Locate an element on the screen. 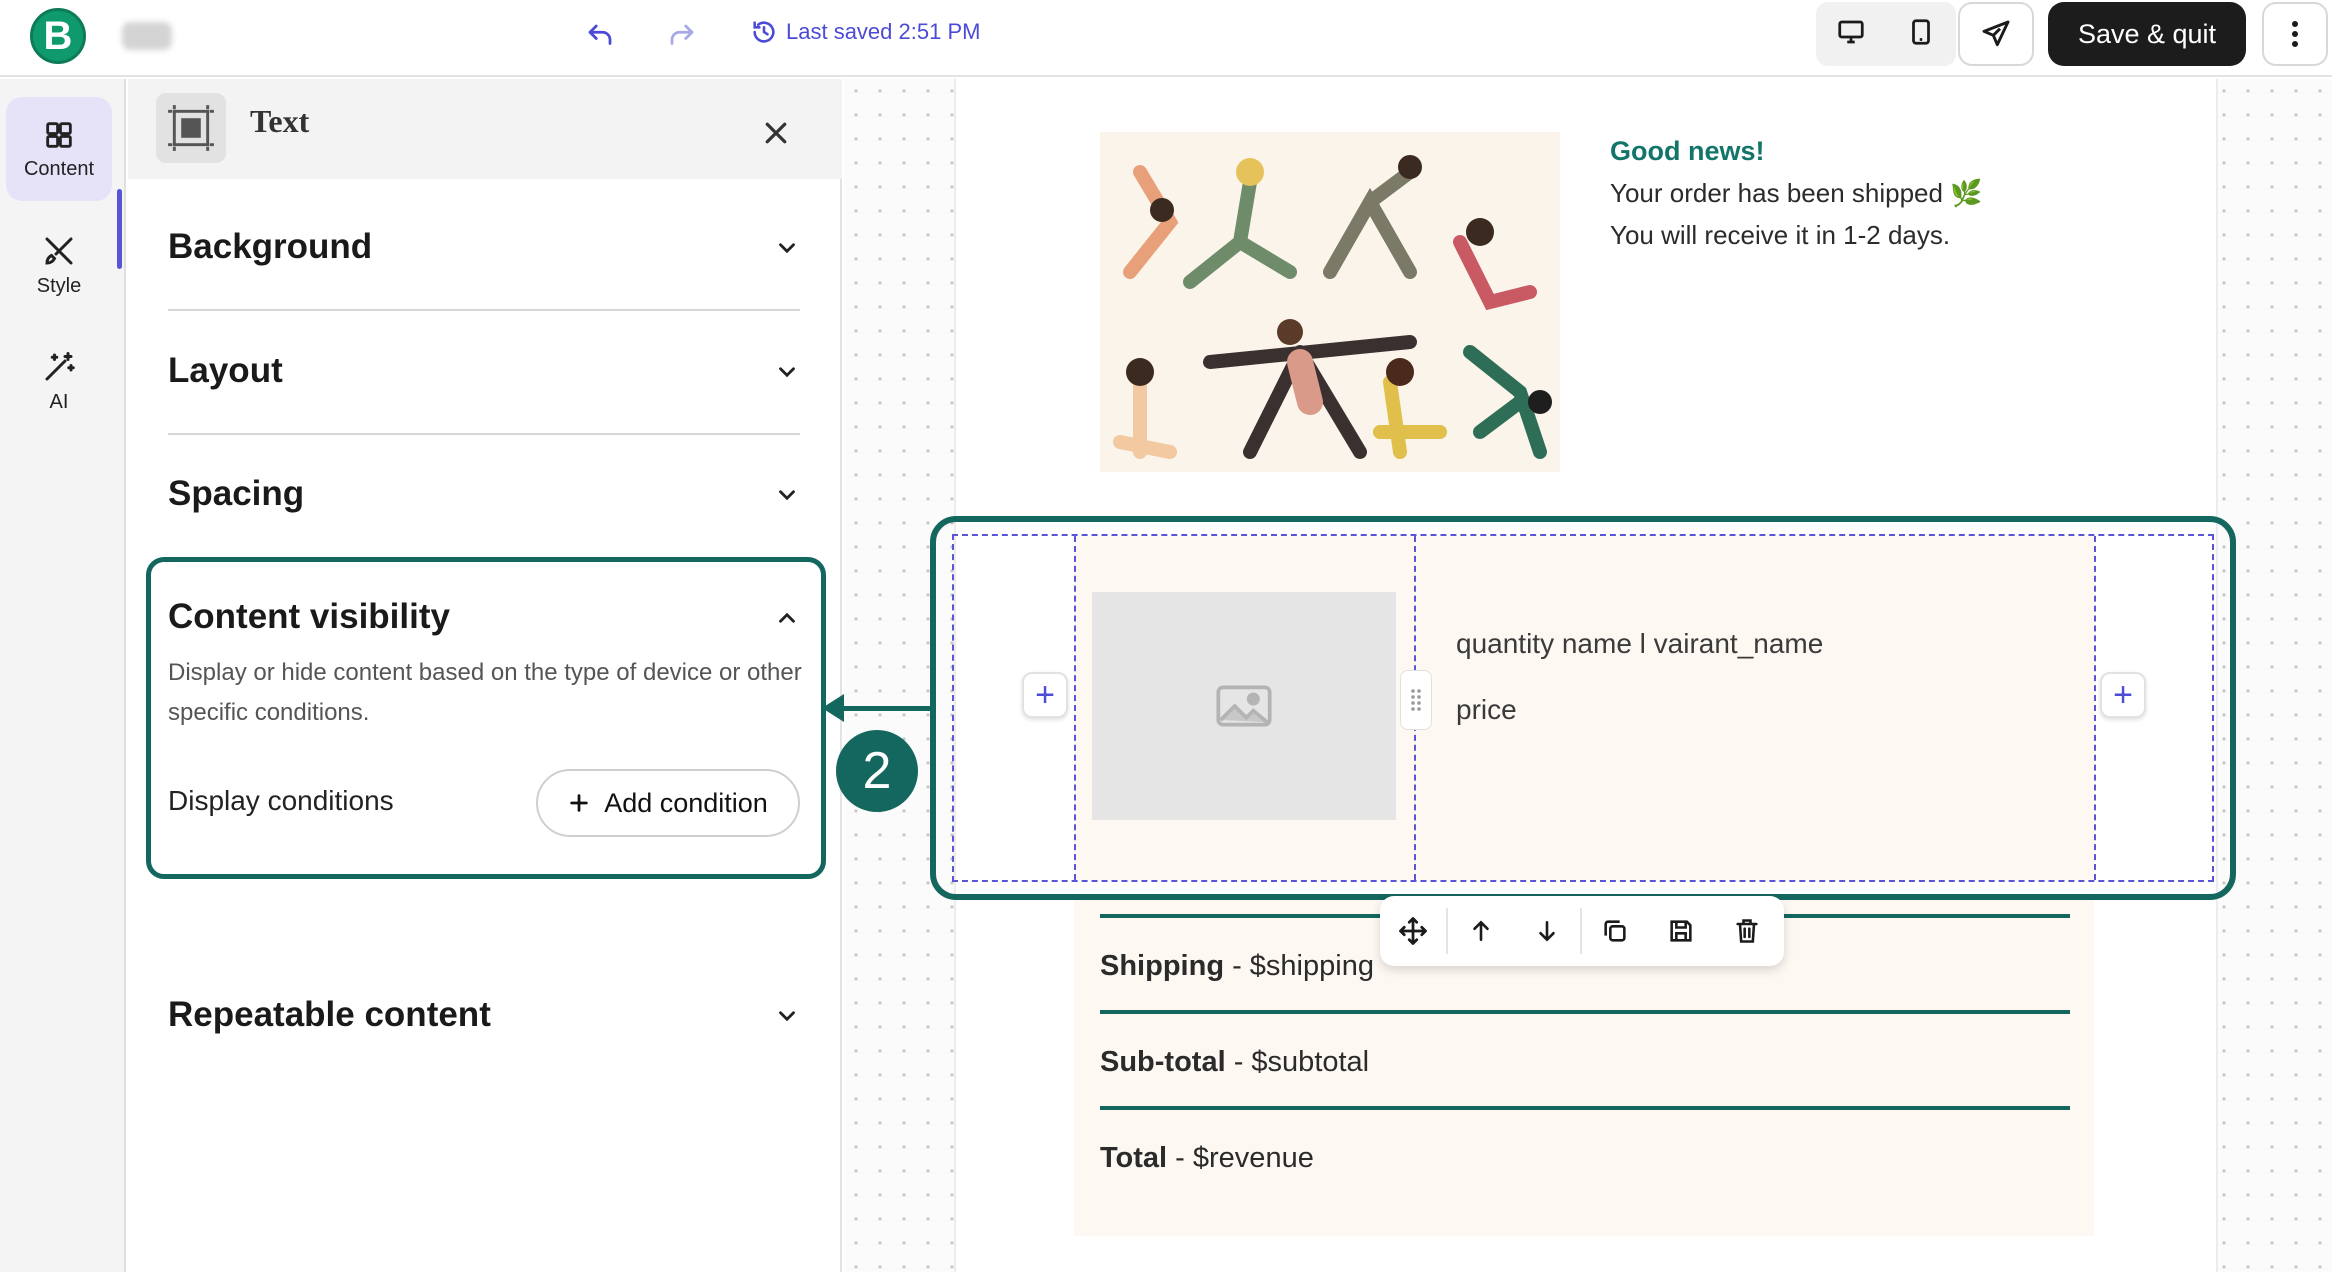 Image resolution: width=2332 pixels, height=1272 pixels. good-news-heading: Good news! is located at coordinates (1687, 151).